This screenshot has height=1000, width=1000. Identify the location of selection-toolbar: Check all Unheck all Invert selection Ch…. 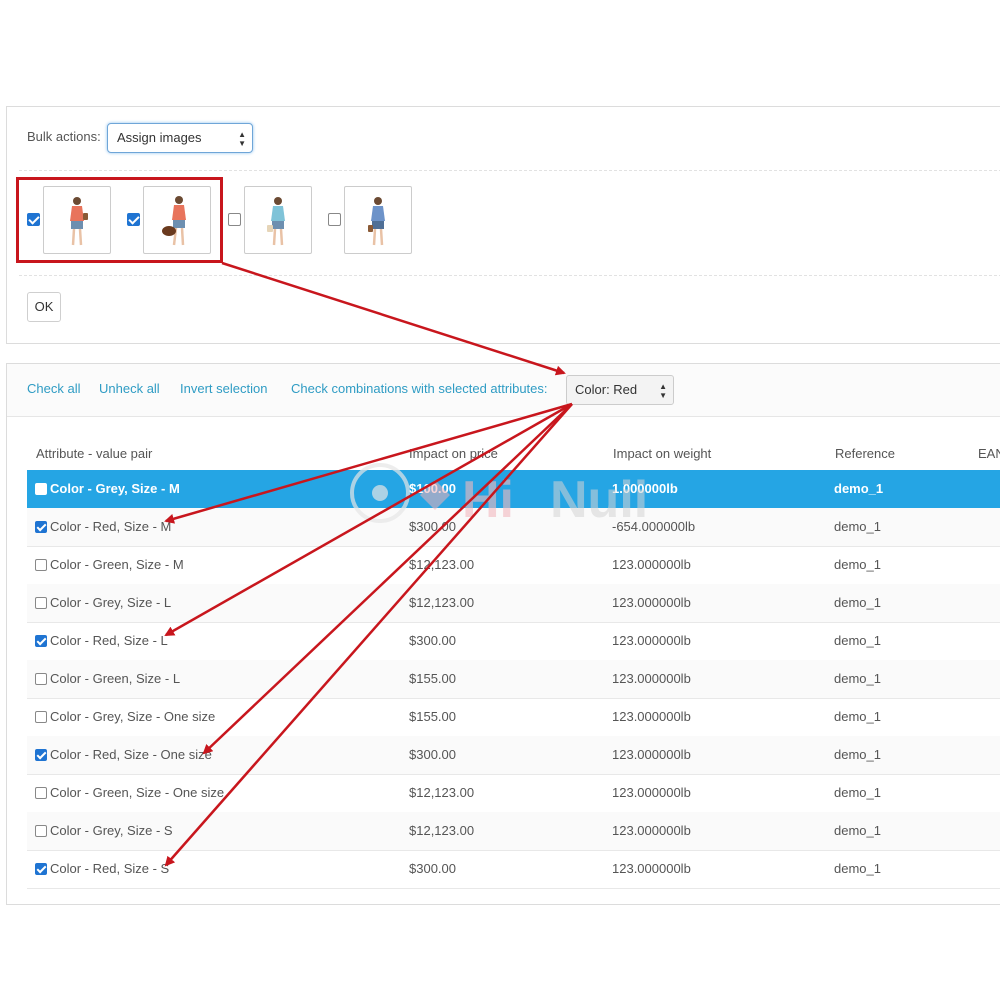
(503, 390).